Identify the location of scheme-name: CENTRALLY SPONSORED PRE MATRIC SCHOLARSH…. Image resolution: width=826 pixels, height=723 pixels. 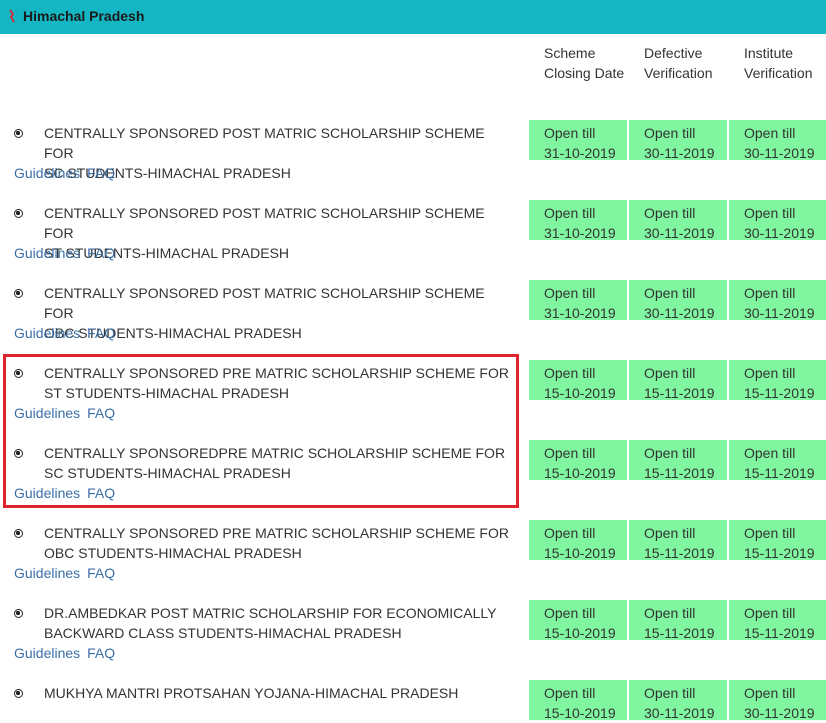
(279, 543).